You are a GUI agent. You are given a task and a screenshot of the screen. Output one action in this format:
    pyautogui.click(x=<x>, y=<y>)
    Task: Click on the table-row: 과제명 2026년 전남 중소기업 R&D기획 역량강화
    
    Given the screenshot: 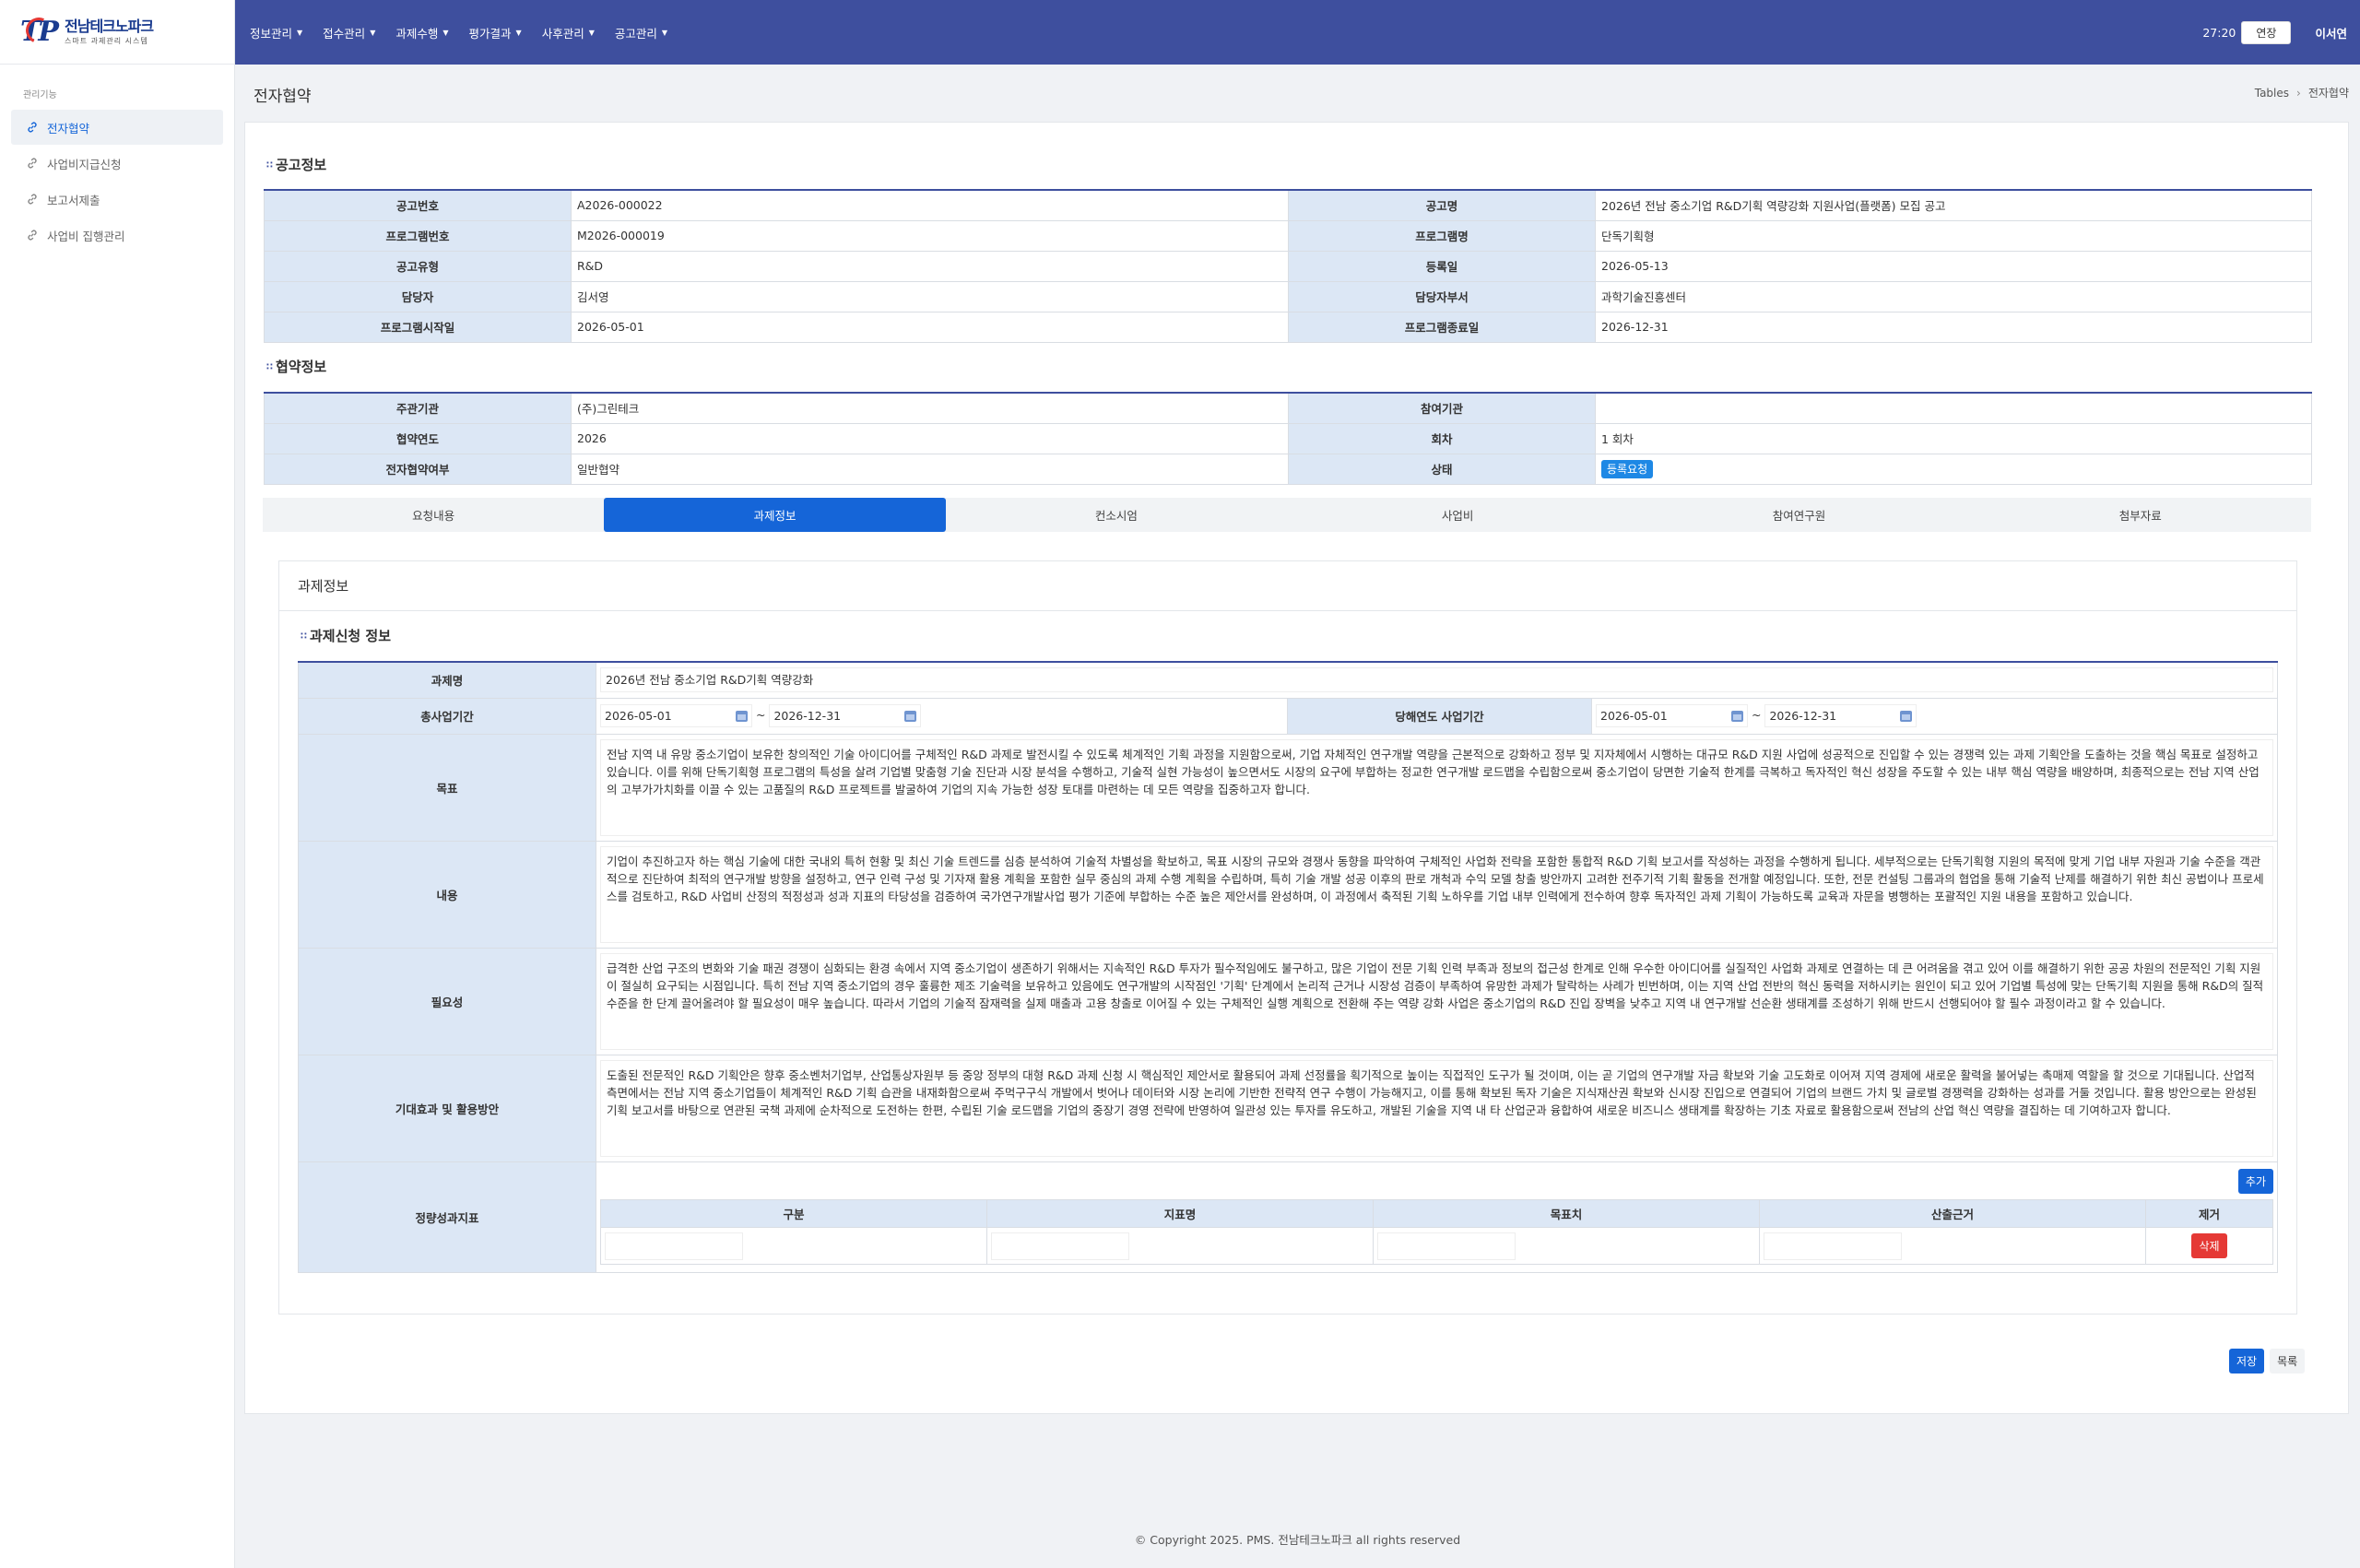 What is the action you would take?
    pyautogui.click(x=1288, y=680)
    